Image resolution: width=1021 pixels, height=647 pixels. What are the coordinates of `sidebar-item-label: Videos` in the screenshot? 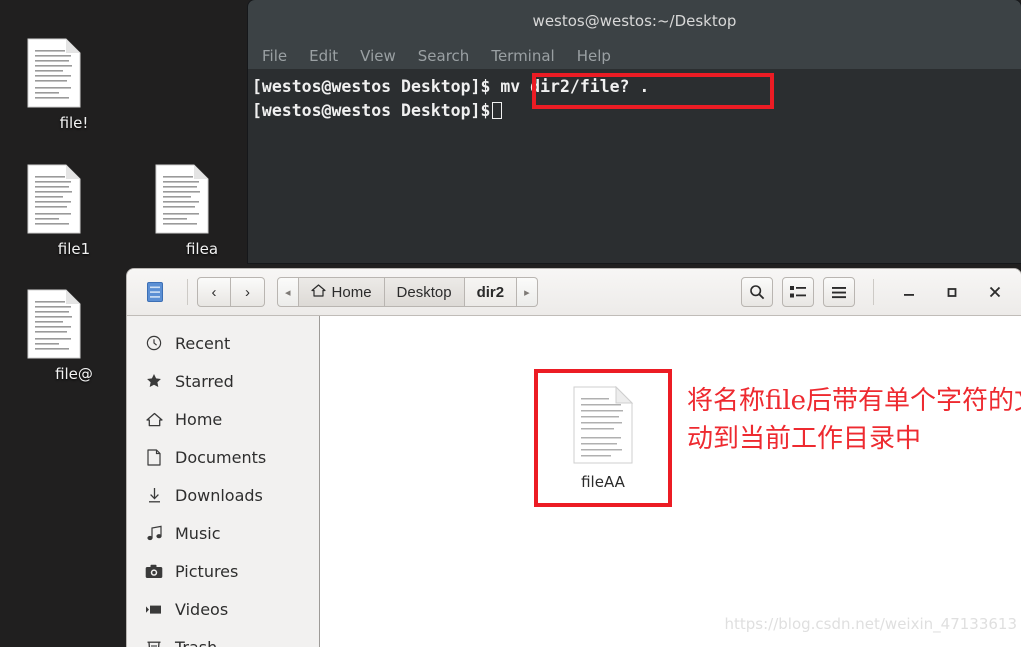 It's located at (202, 609).